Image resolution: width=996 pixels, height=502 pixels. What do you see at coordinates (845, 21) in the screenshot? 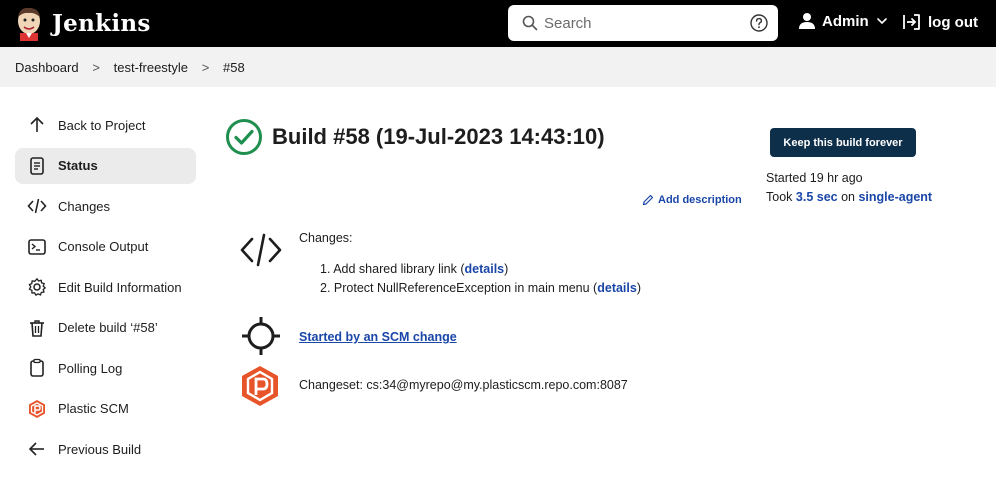
I see `user-name: Admin` at bounding box center [845, 21].